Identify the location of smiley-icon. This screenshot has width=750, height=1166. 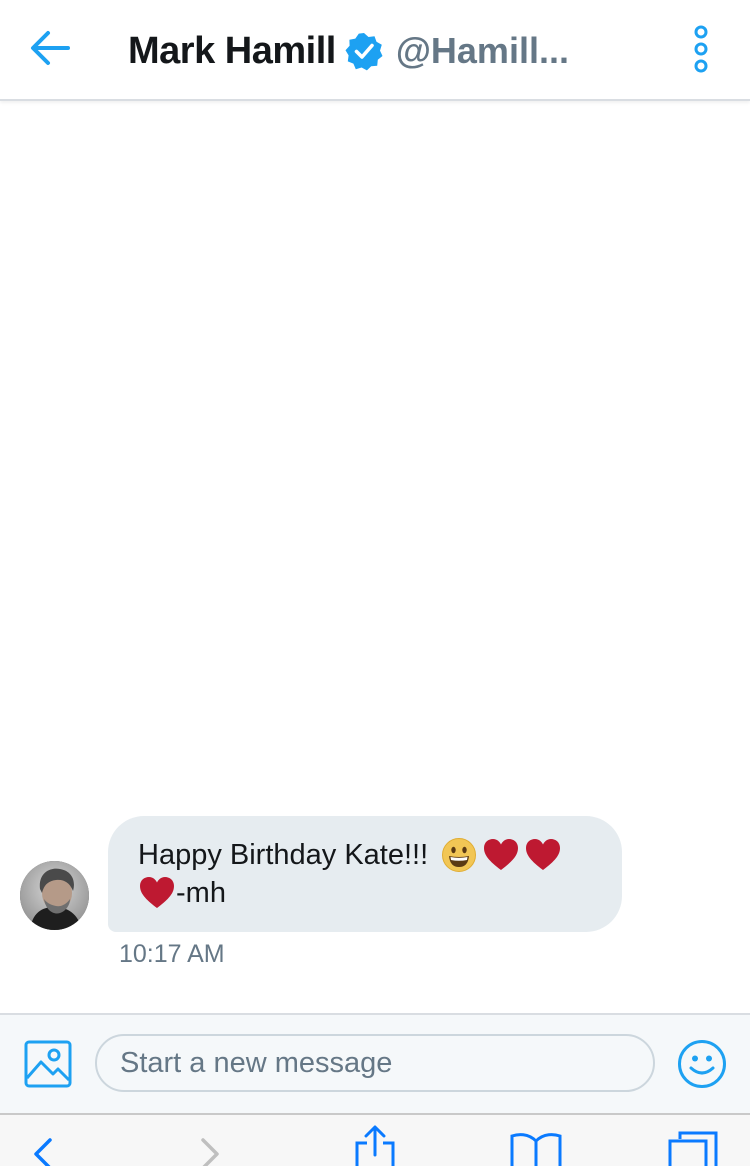
(702, 1064).